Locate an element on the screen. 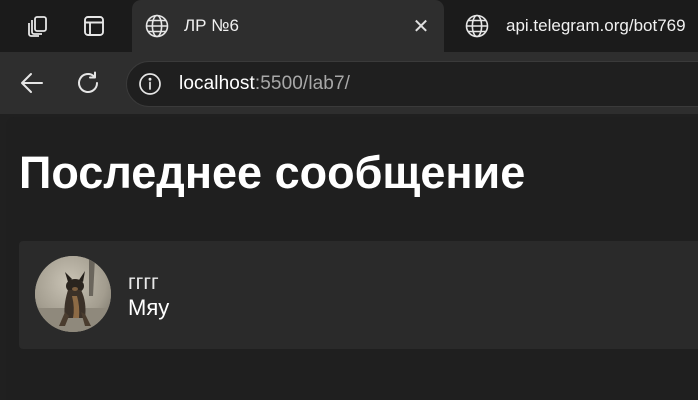 The image size is (698, 400). url-text: localhost:5500/lab7/ is located at coordinates (264, 84).